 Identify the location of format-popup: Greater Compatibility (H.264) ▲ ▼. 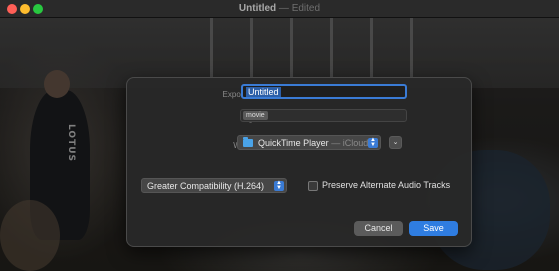
(214, 185).